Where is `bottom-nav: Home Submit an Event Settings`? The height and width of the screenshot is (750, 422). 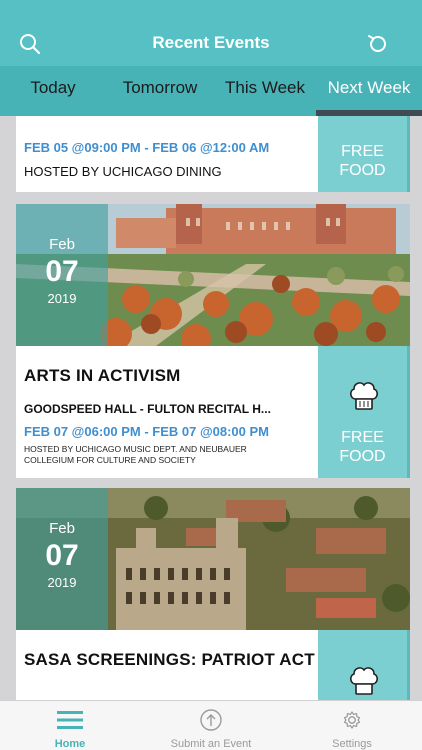 bottom-nav: Home Submit an Event Settings is located at coordinates (211, 725).